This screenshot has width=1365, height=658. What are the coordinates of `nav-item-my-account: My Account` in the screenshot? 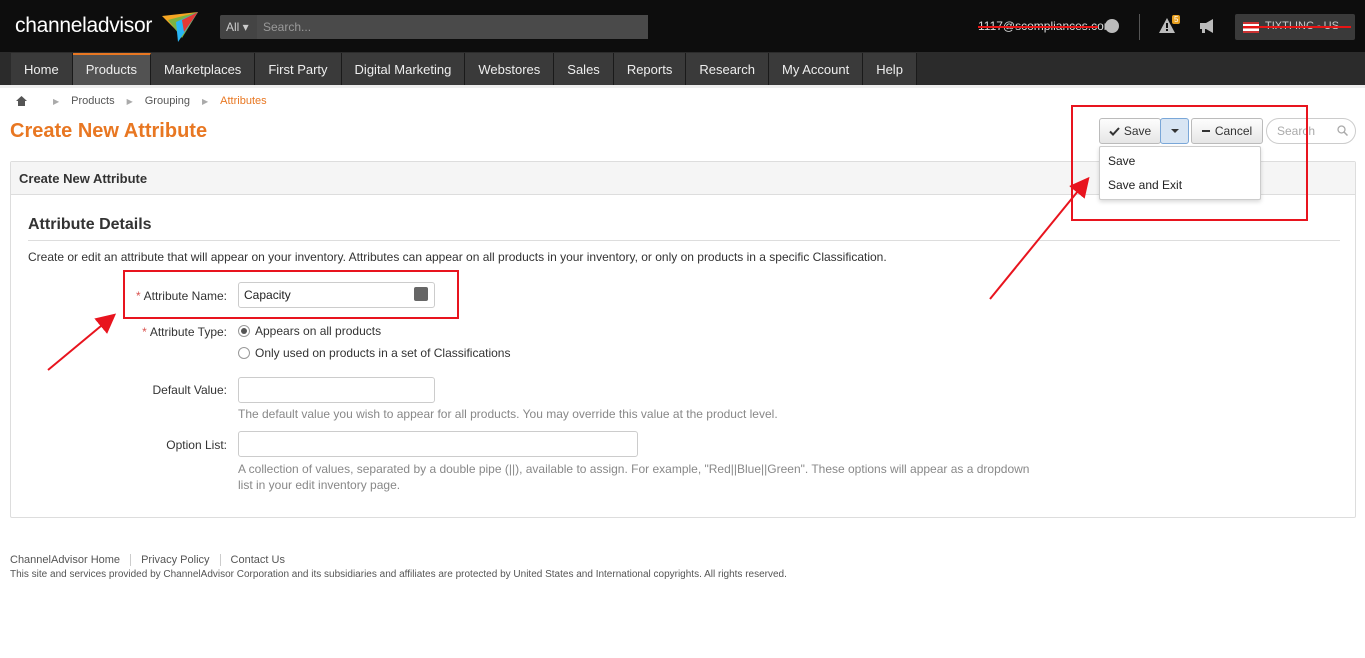 It's located at (816, 69).